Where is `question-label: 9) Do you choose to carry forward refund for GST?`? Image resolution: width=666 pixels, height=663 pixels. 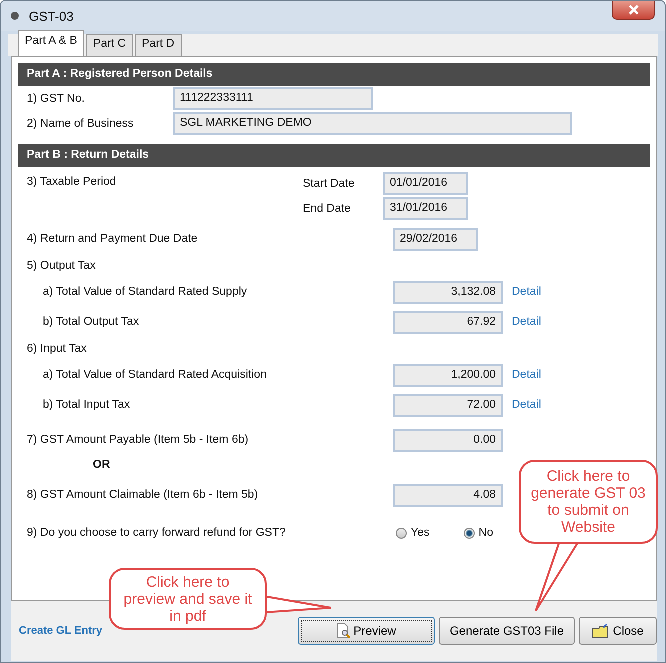
question-label: 9) Do you choose to carry forward refund for GST? is located at coordinates (156, 533).